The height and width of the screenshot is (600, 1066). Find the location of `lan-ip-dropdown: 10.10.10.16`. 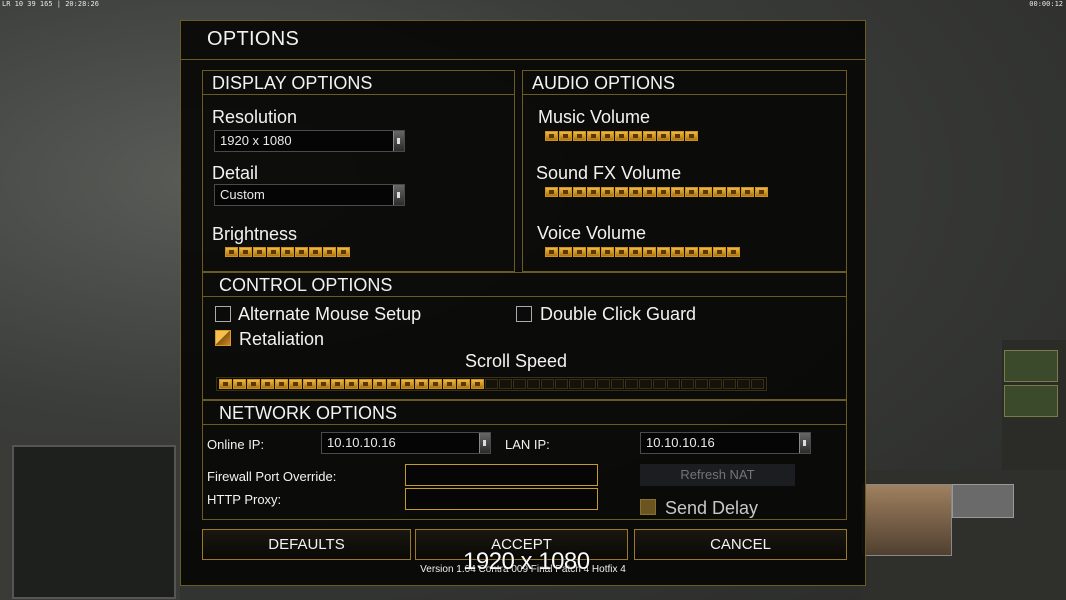

lan-ip-dropdown: 10.10.10.16 is located at coordinates (725, 443).